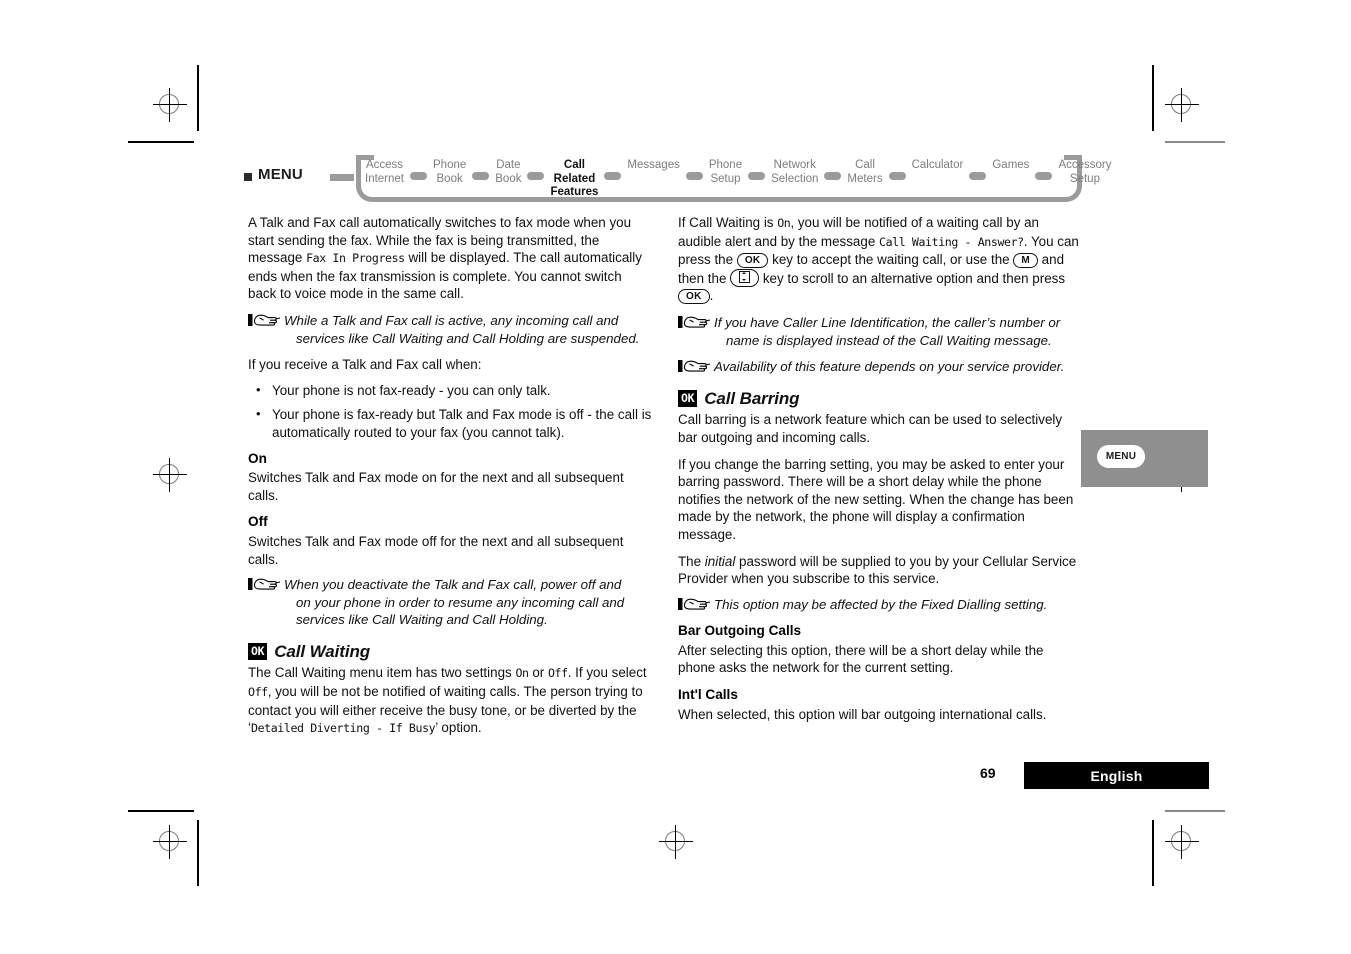 The width and height of the screenshot is (1351, 954). I want to click on registration-mark-mid-left, so click(170, 475).